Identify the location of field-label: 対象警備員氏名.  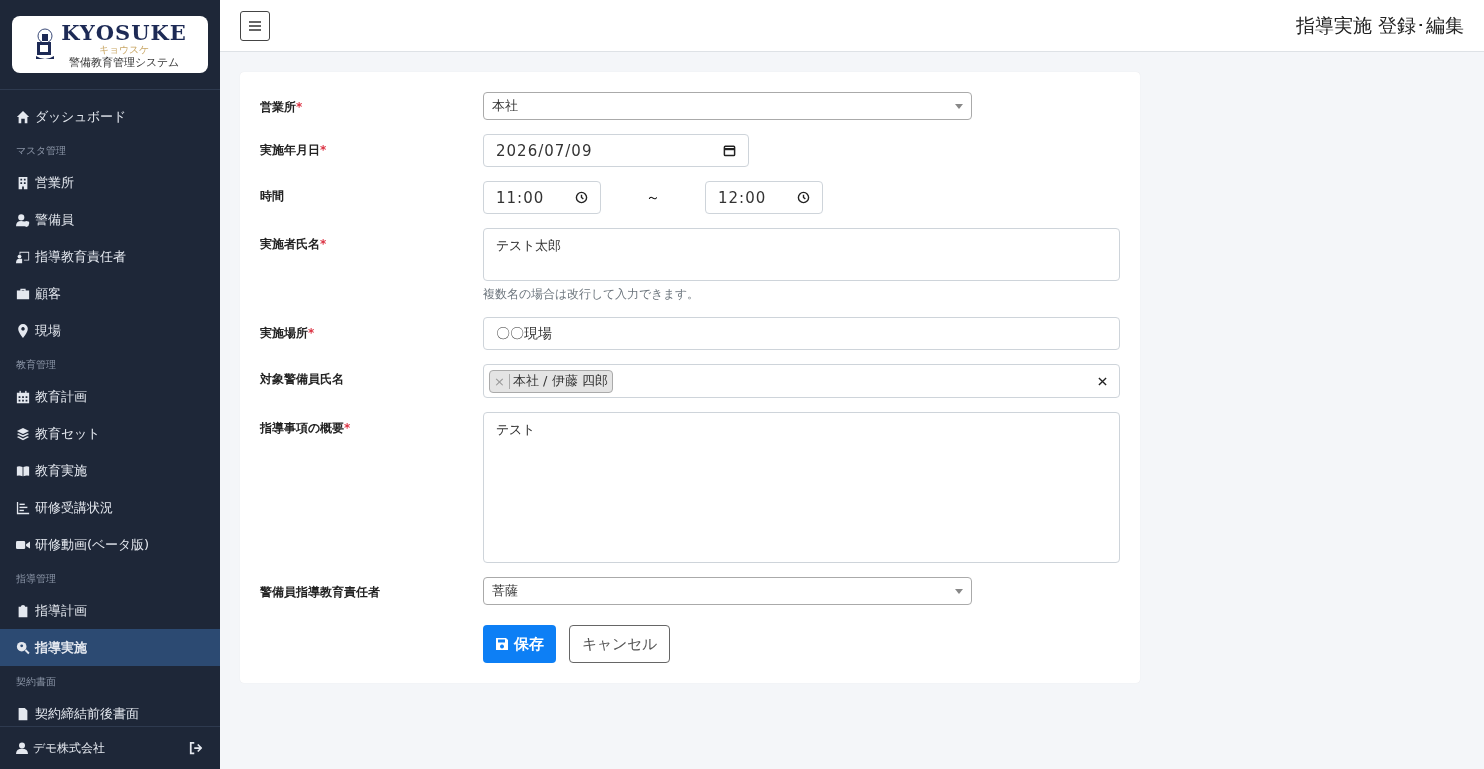
(302, 379).